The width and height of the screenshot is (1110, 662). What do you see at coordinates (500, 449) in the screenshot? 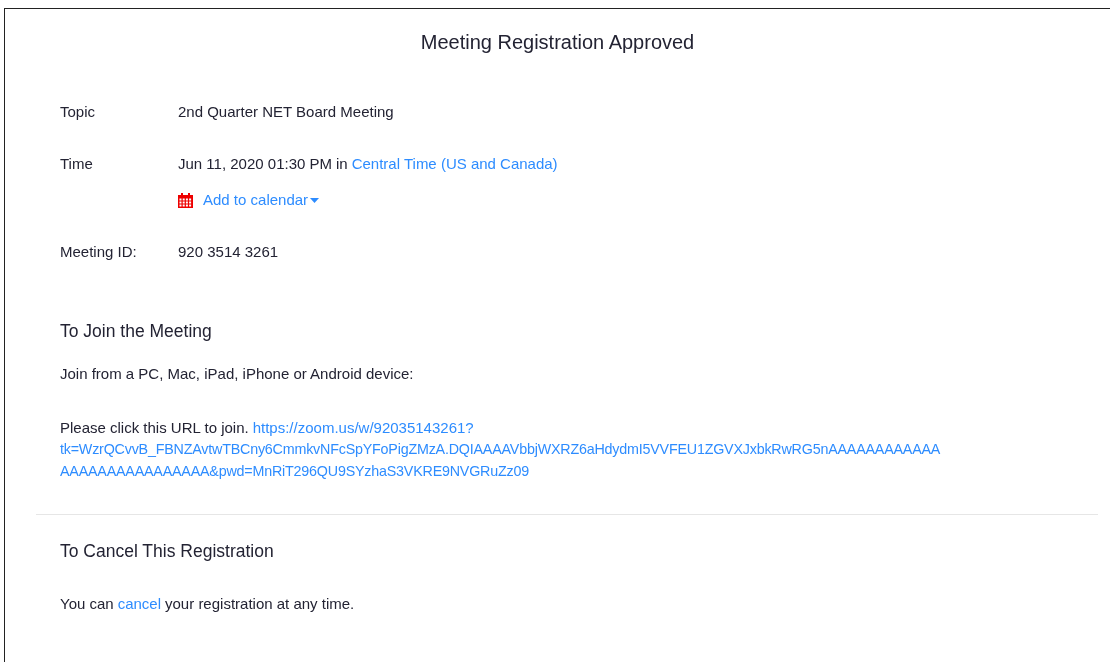
I see `join-url-link: tk=WzrQCvvB_FBNZAvtwTBCny6CmmkvNFcSpYFoPigZMzA.DQIAAAAVbbjWXRZ6aHdydmI5VVFEU1ZGVXJxbkRwRG5nAAAAAAAAAAAA` at bounding box center [500, 449].